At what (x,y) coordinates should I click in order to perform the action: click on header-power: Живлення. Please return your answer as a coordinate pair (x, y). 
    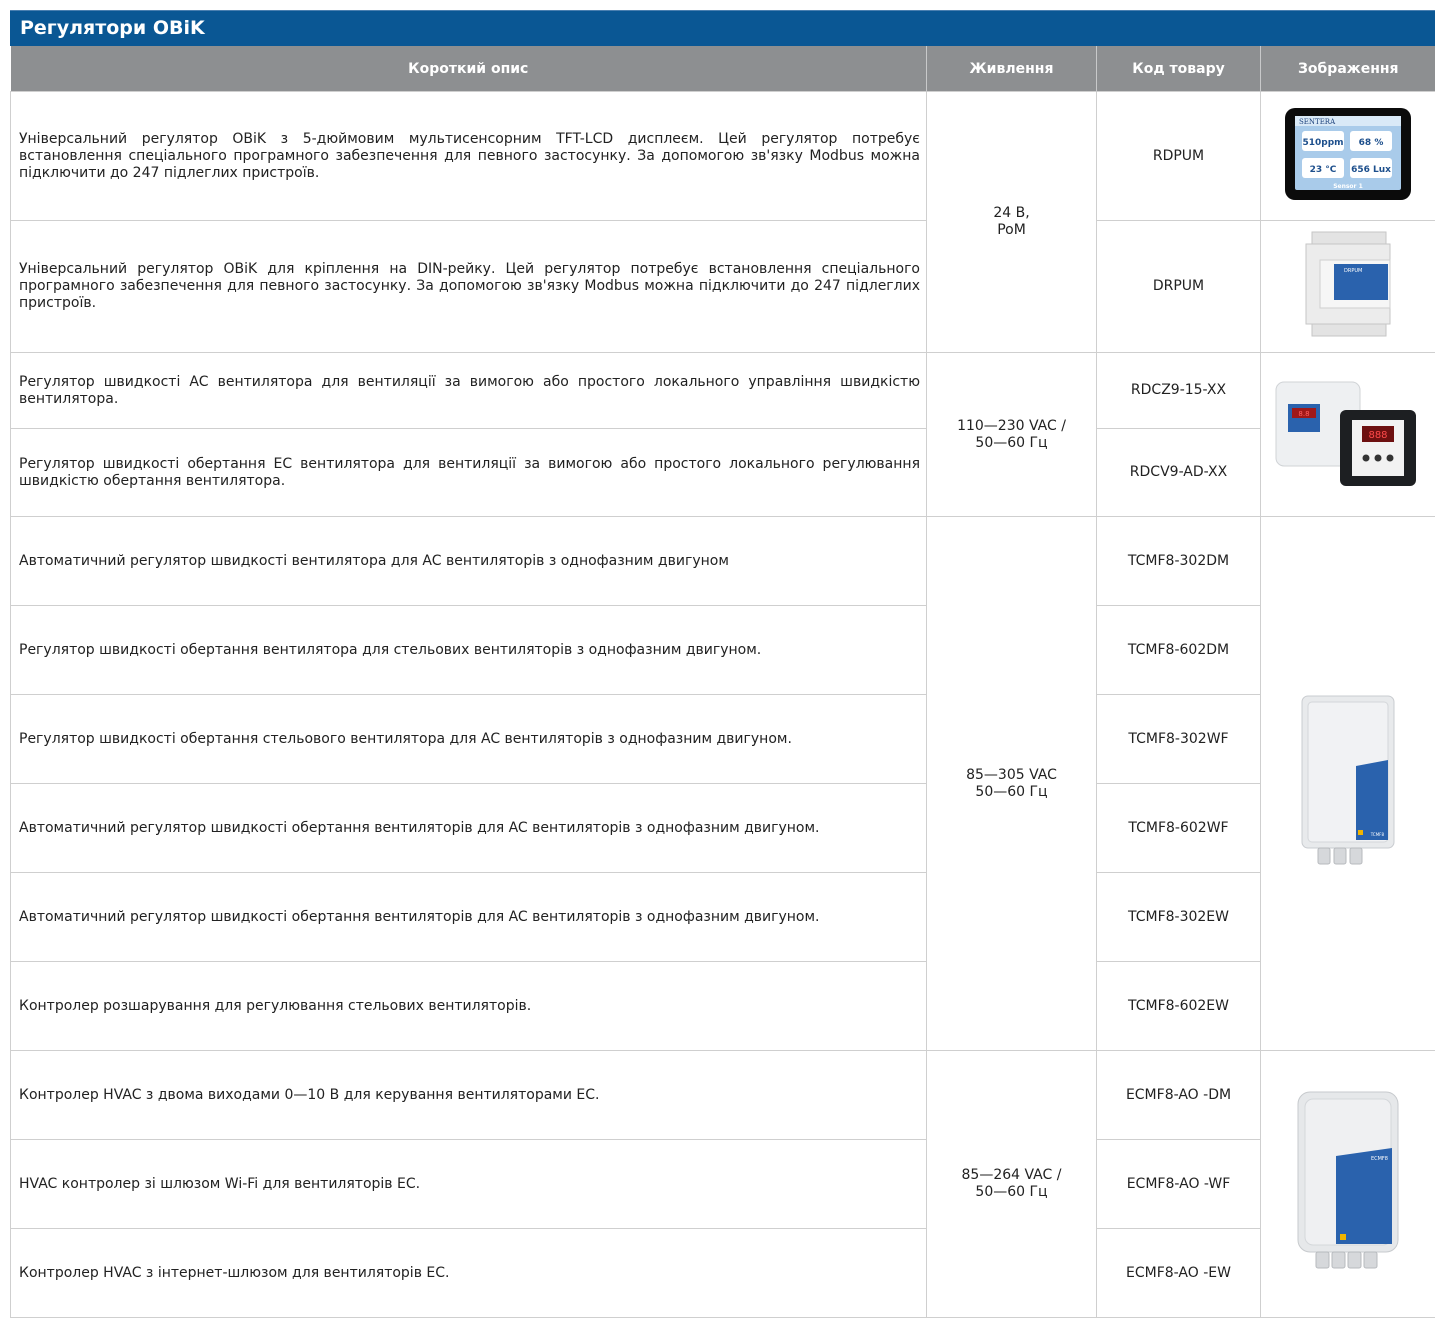
    Looking at the image, I should click on (1012, 69).